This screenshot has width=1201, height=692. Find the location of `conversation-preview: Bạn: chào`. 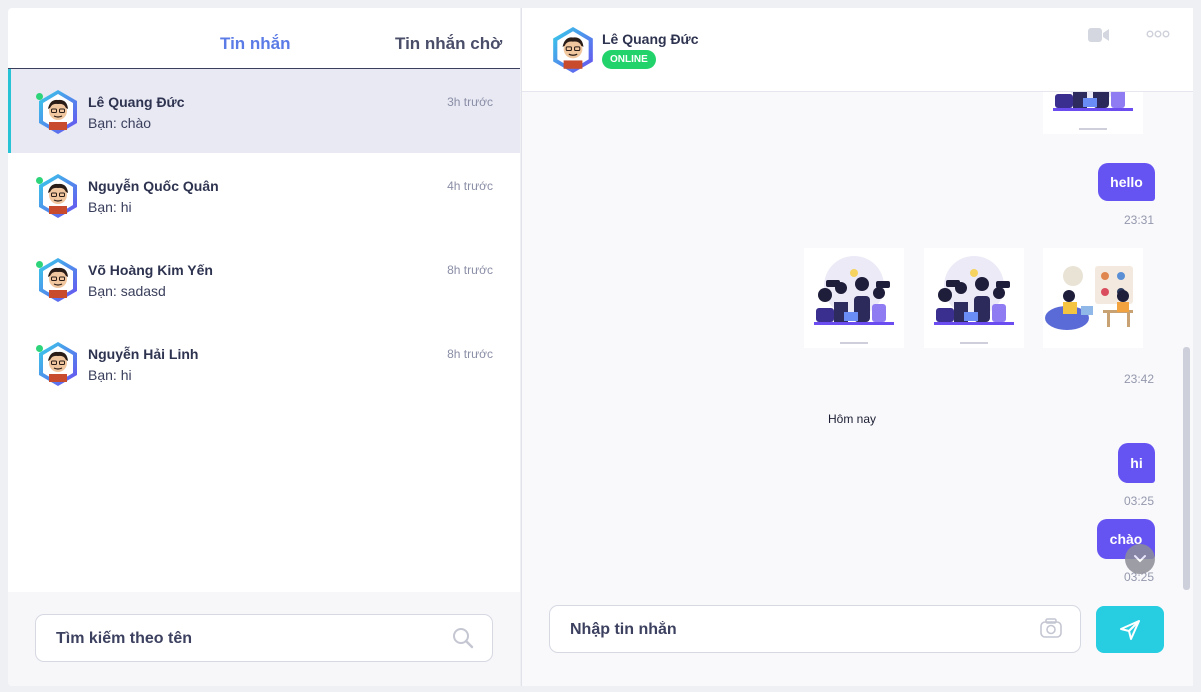

conversation-preview: Bạn: chào is located at coordinates (120, 123).